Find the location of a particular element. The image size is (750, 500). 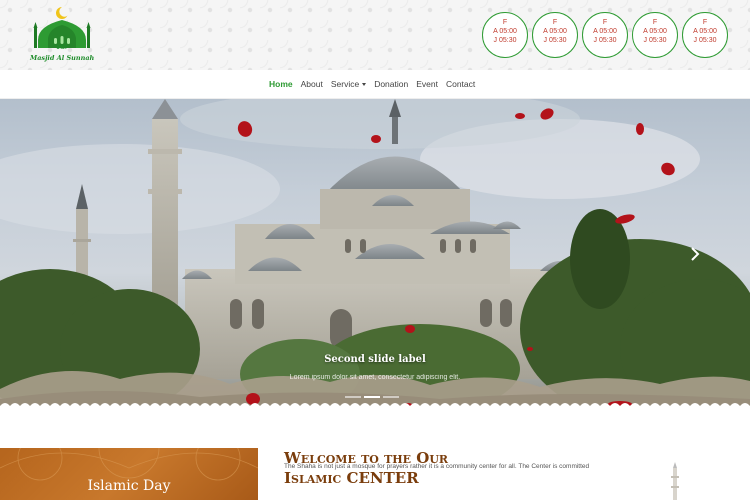

slide-label: Second slide label is located at coordinates (375, 359).